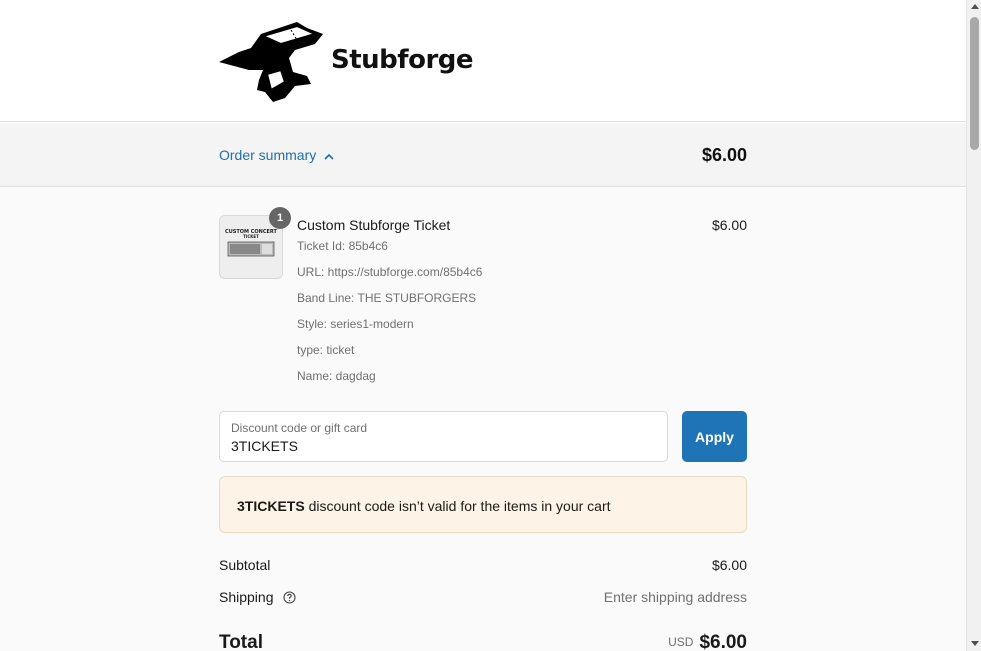 Image resolution: width=981 pixels, height=651 pixels. Describe the element at coordinates (374, 225) in the screenshot. I see `item-title: Custom Stubforge Ticket` at that location.